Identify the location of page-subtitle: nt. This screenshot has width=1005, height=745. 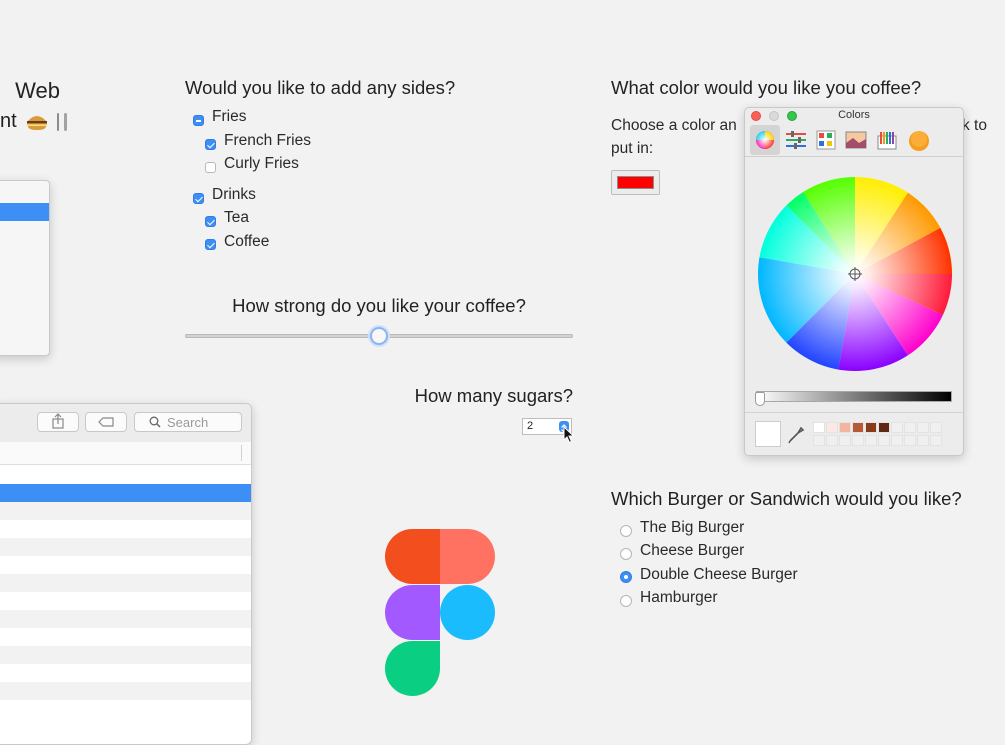
(35, 121).